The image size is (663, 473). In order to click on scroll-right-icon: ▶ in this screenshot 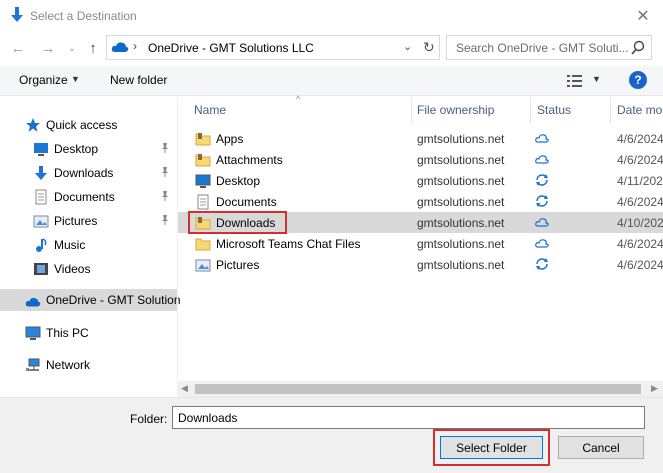, I will do `click(654, 388)`.